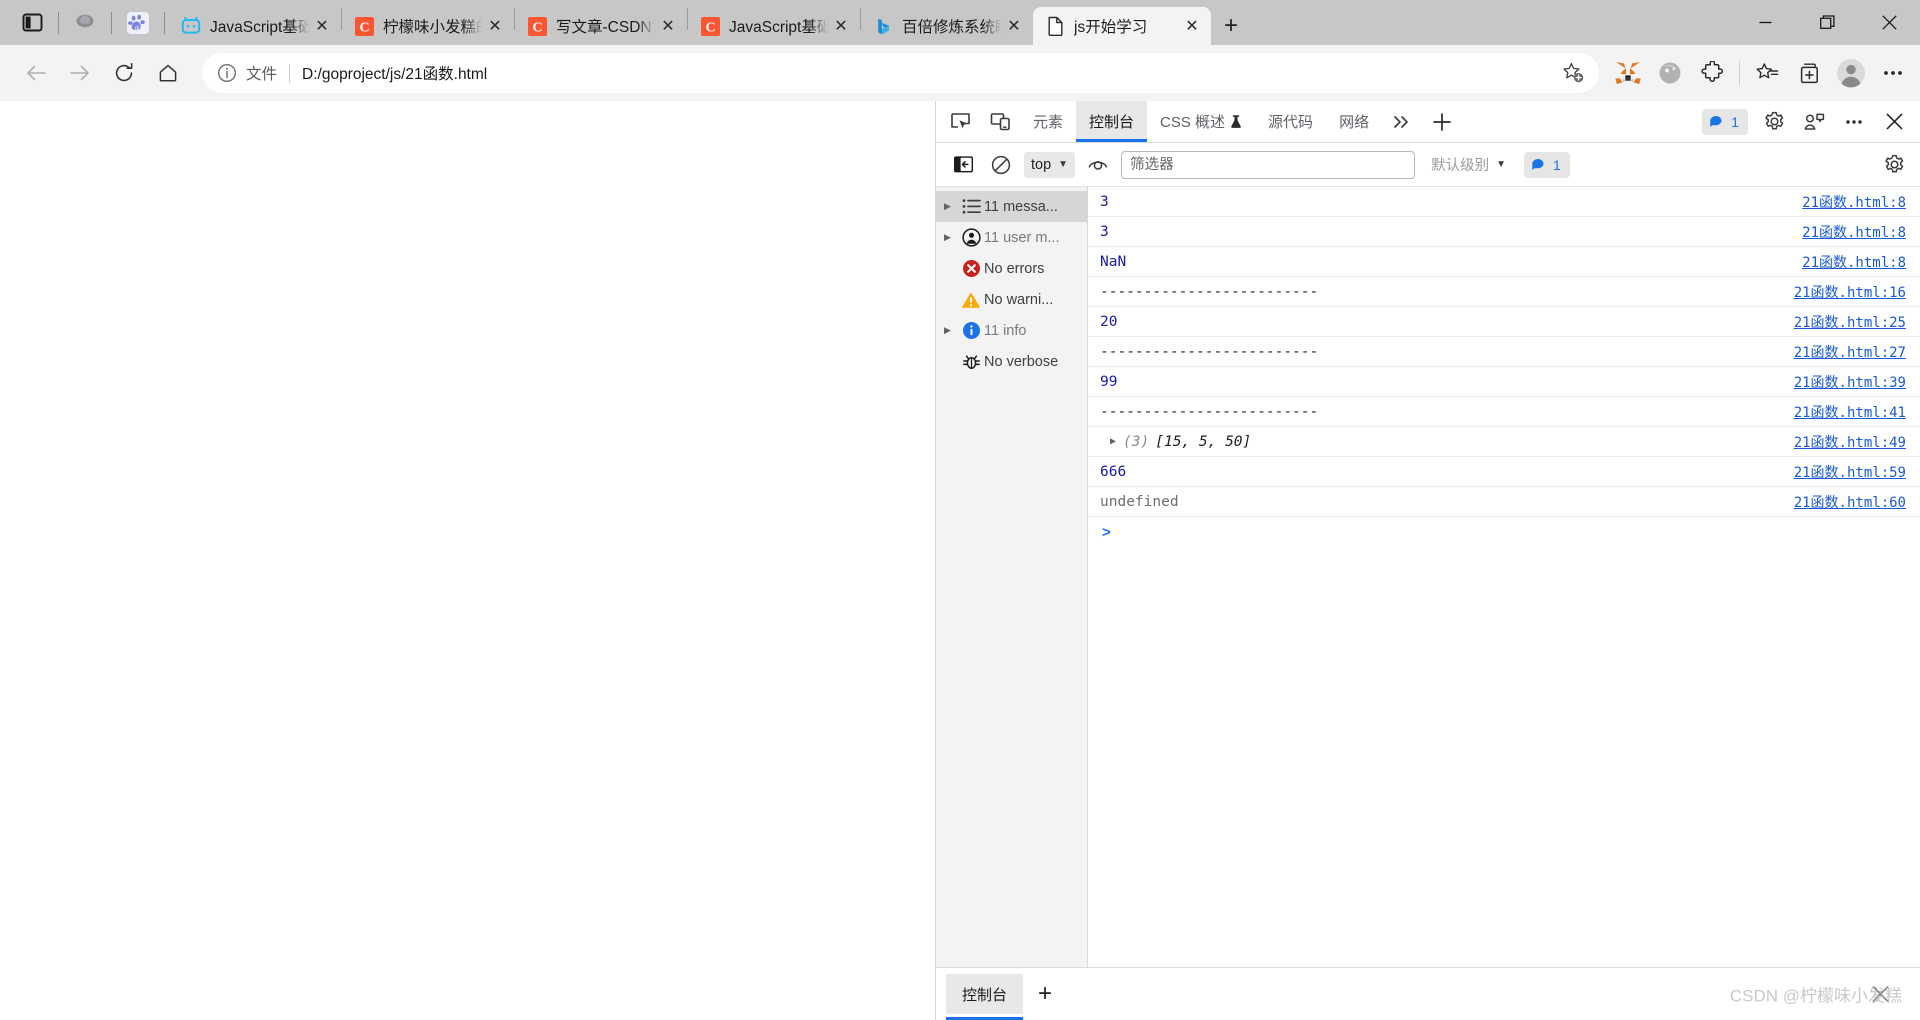 The width and height of the screenshot is (1920, 1020). I want to click on add-devtools-tab-button, so click(1442, 121).